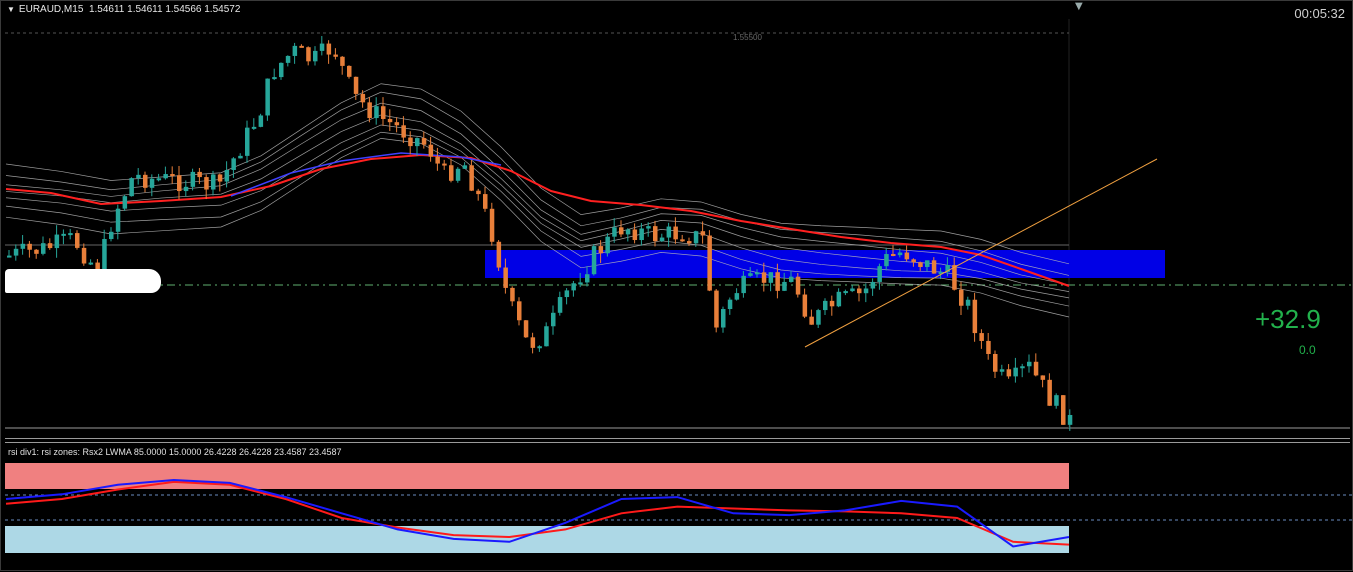 This screenshot has height=572, width=1353. What do you see at coordinates (537, 539) in the screenshot?
I see `oversold-zone` at bounding box center [537, 539].